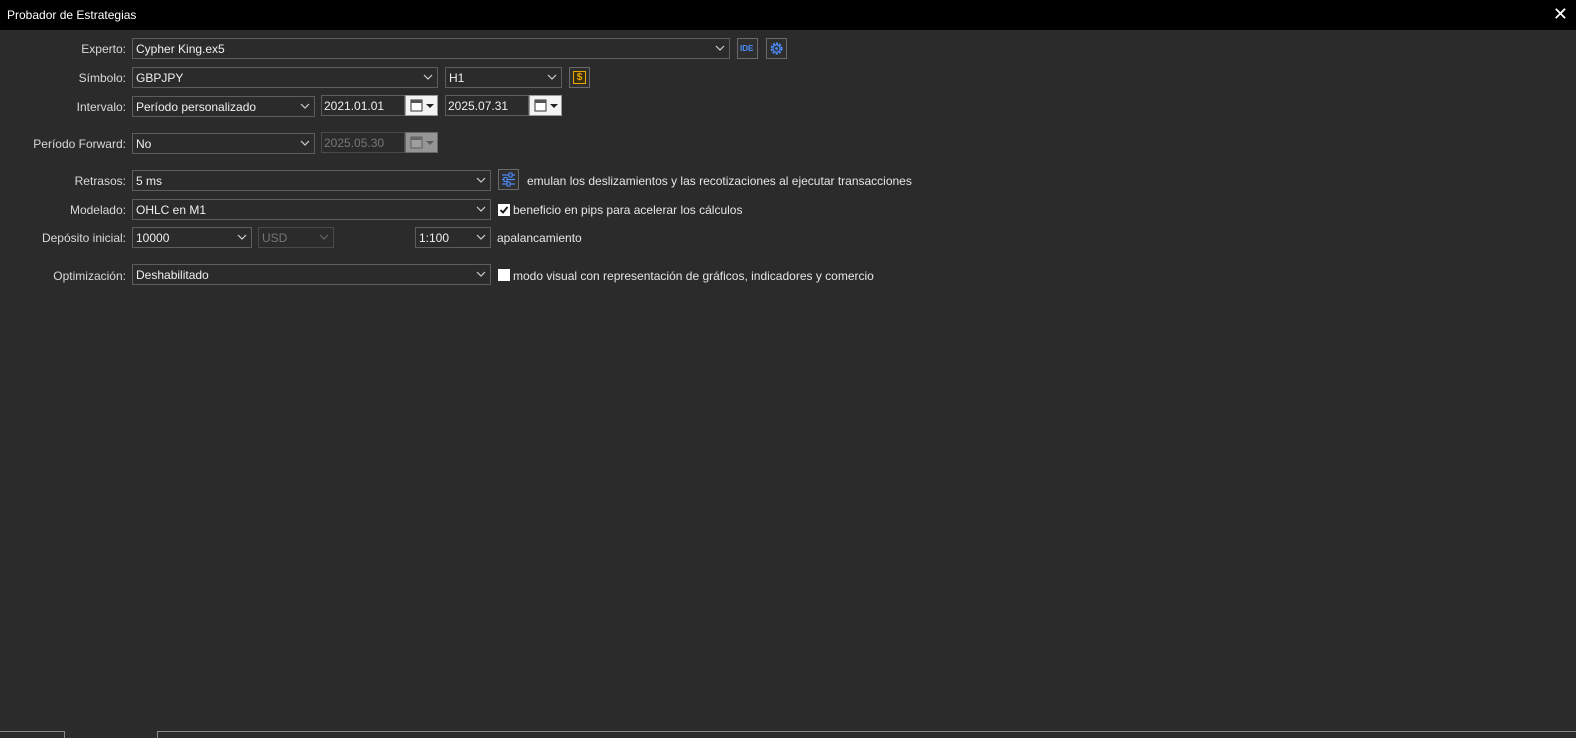 This screenshot has height=738, width=1576. Describe the element at coordinates (153, 238) in the screenshot. I see `deposito-value: 10000` at that location.